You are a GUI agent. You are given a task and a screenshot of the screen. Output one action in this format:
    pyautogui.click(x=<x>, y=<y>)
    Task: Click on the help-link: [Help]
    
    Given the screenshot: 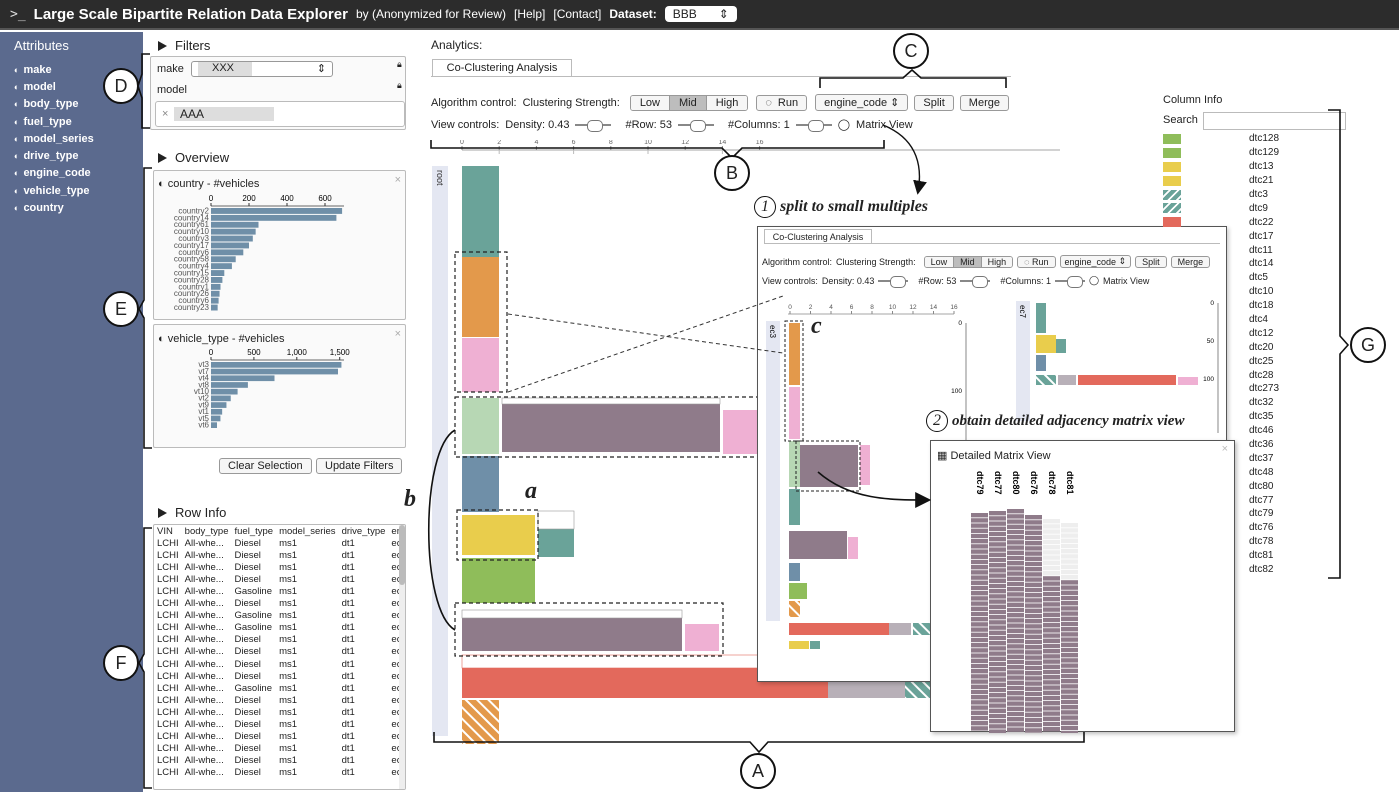 What is the action you would take?
    pyautogui.click(x=529, y=14)
    